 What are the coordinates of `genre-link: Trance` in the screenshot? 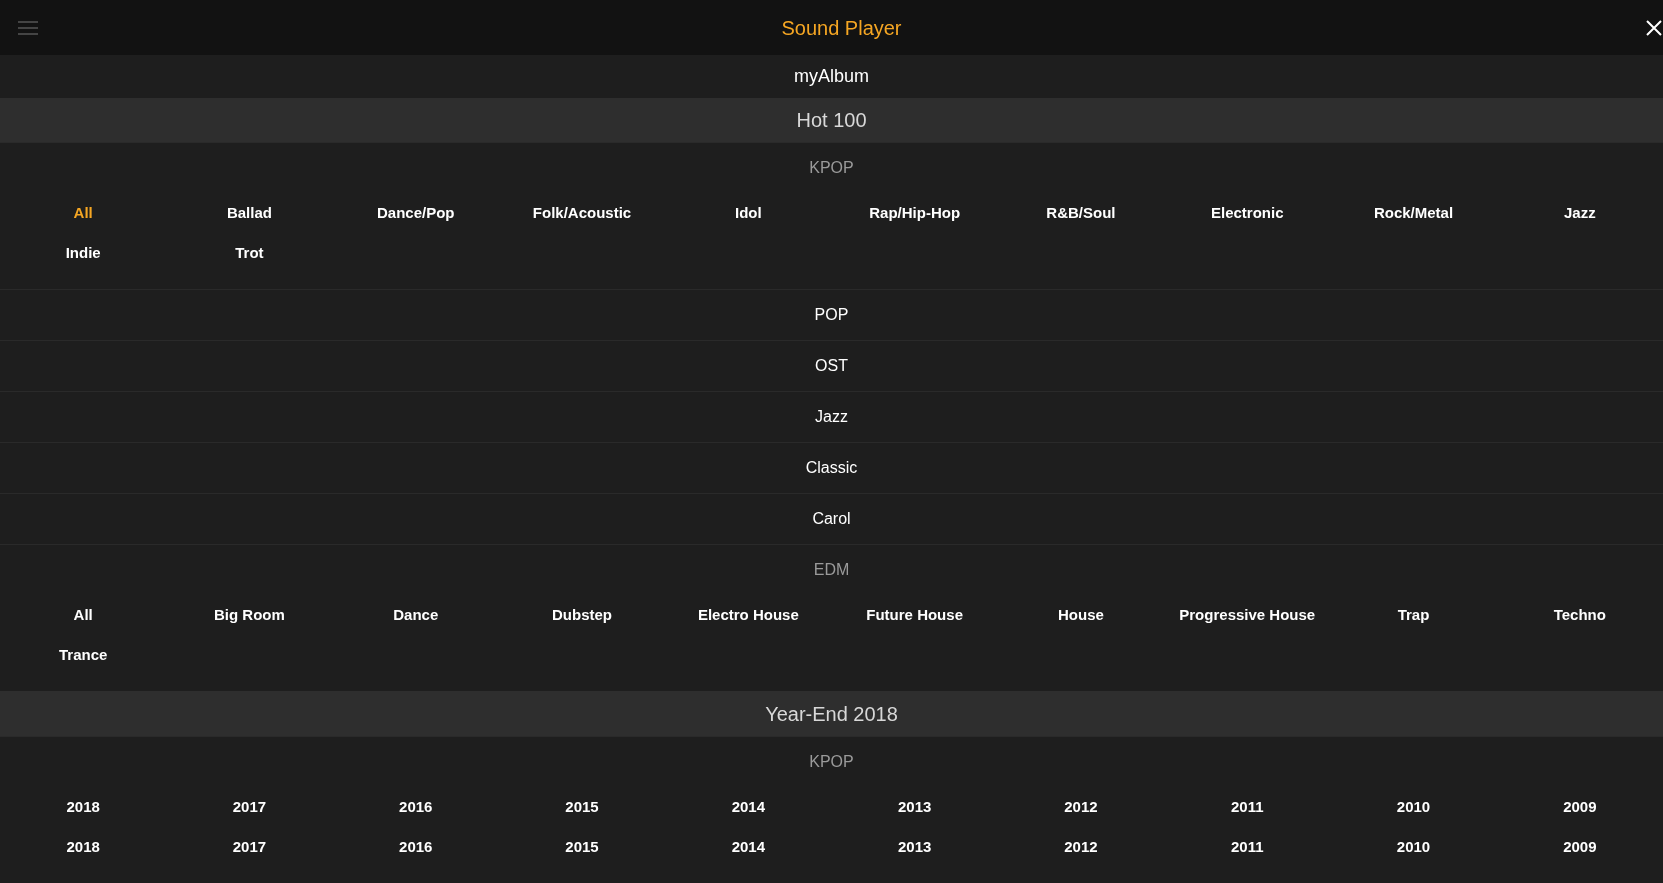 It's located at (83, 655).